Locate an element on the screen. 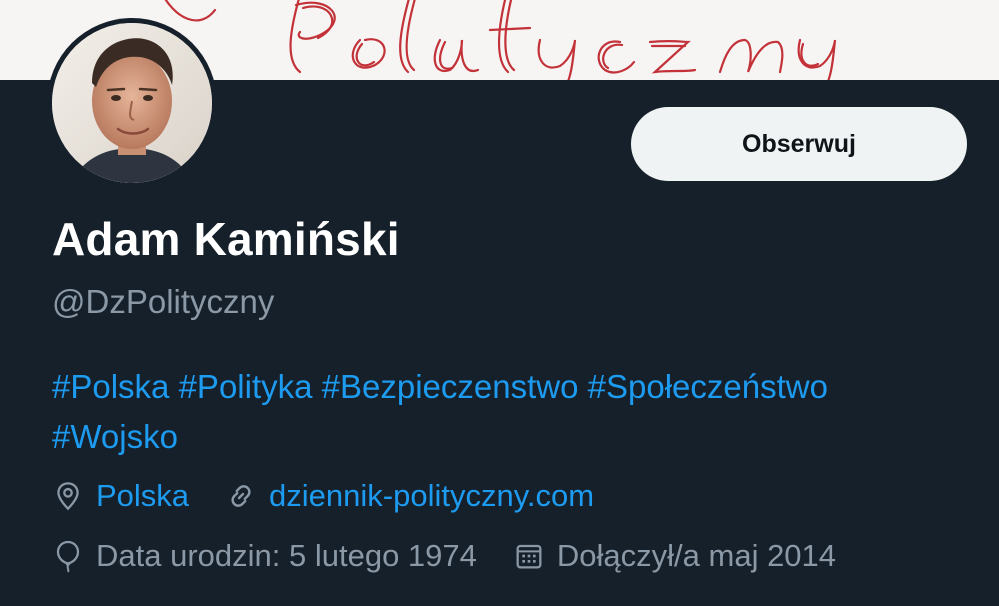  profile-meta-row: Polska dziennik-polityczny.com is located at coordinates (341, 496).